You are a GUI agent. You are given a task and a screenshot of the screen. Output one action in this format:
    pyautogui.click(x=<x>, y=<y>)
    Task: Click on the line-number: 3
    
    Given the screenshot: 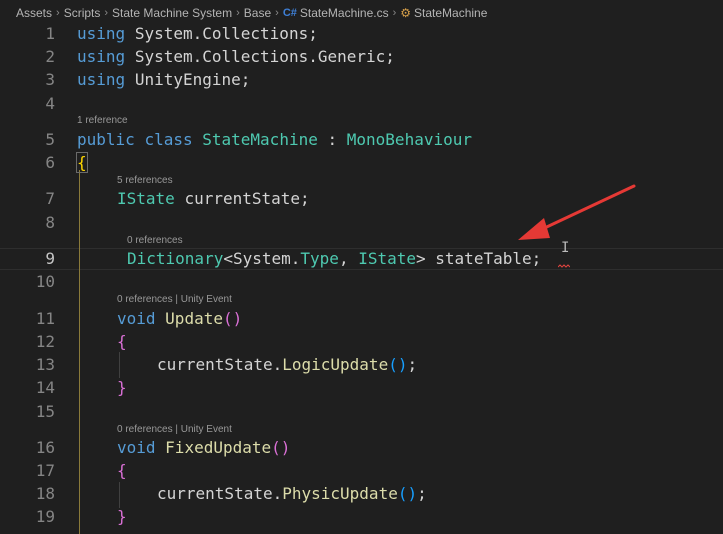 What is the action you would take?
    pyautogui.click(x=50, y=79)
    